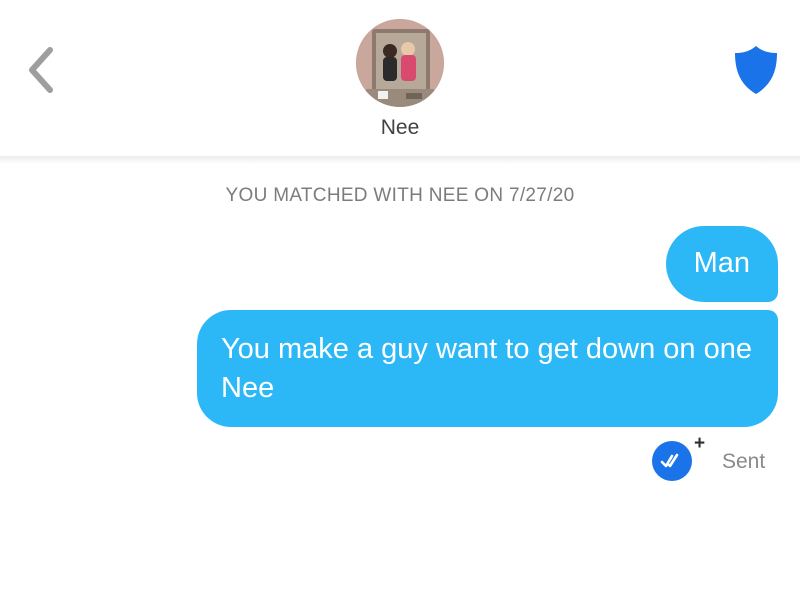 Image resolution: width=800 pixels, height=608 pixels. I want to click on sent-status: Sent, so click(744, 461).